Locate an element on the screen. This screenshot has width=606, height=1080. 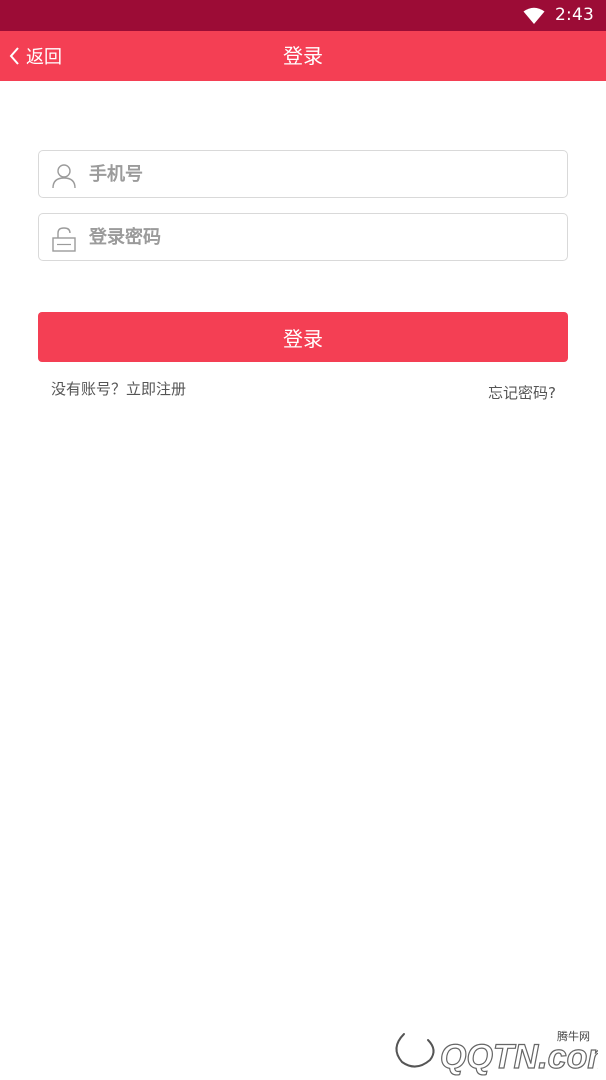
wifi-icon is located at coordinates (534, 15).